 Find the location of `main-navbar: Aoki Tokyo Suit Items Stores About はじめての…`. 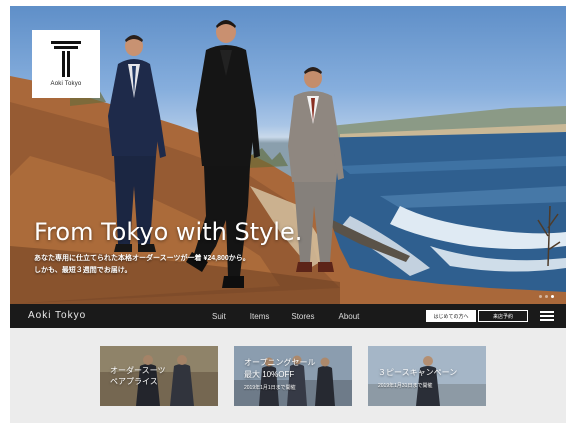

main-navbar: Aoki Tokyo Suit Items Stores About はじめての… is located at coordinates (288, 316).